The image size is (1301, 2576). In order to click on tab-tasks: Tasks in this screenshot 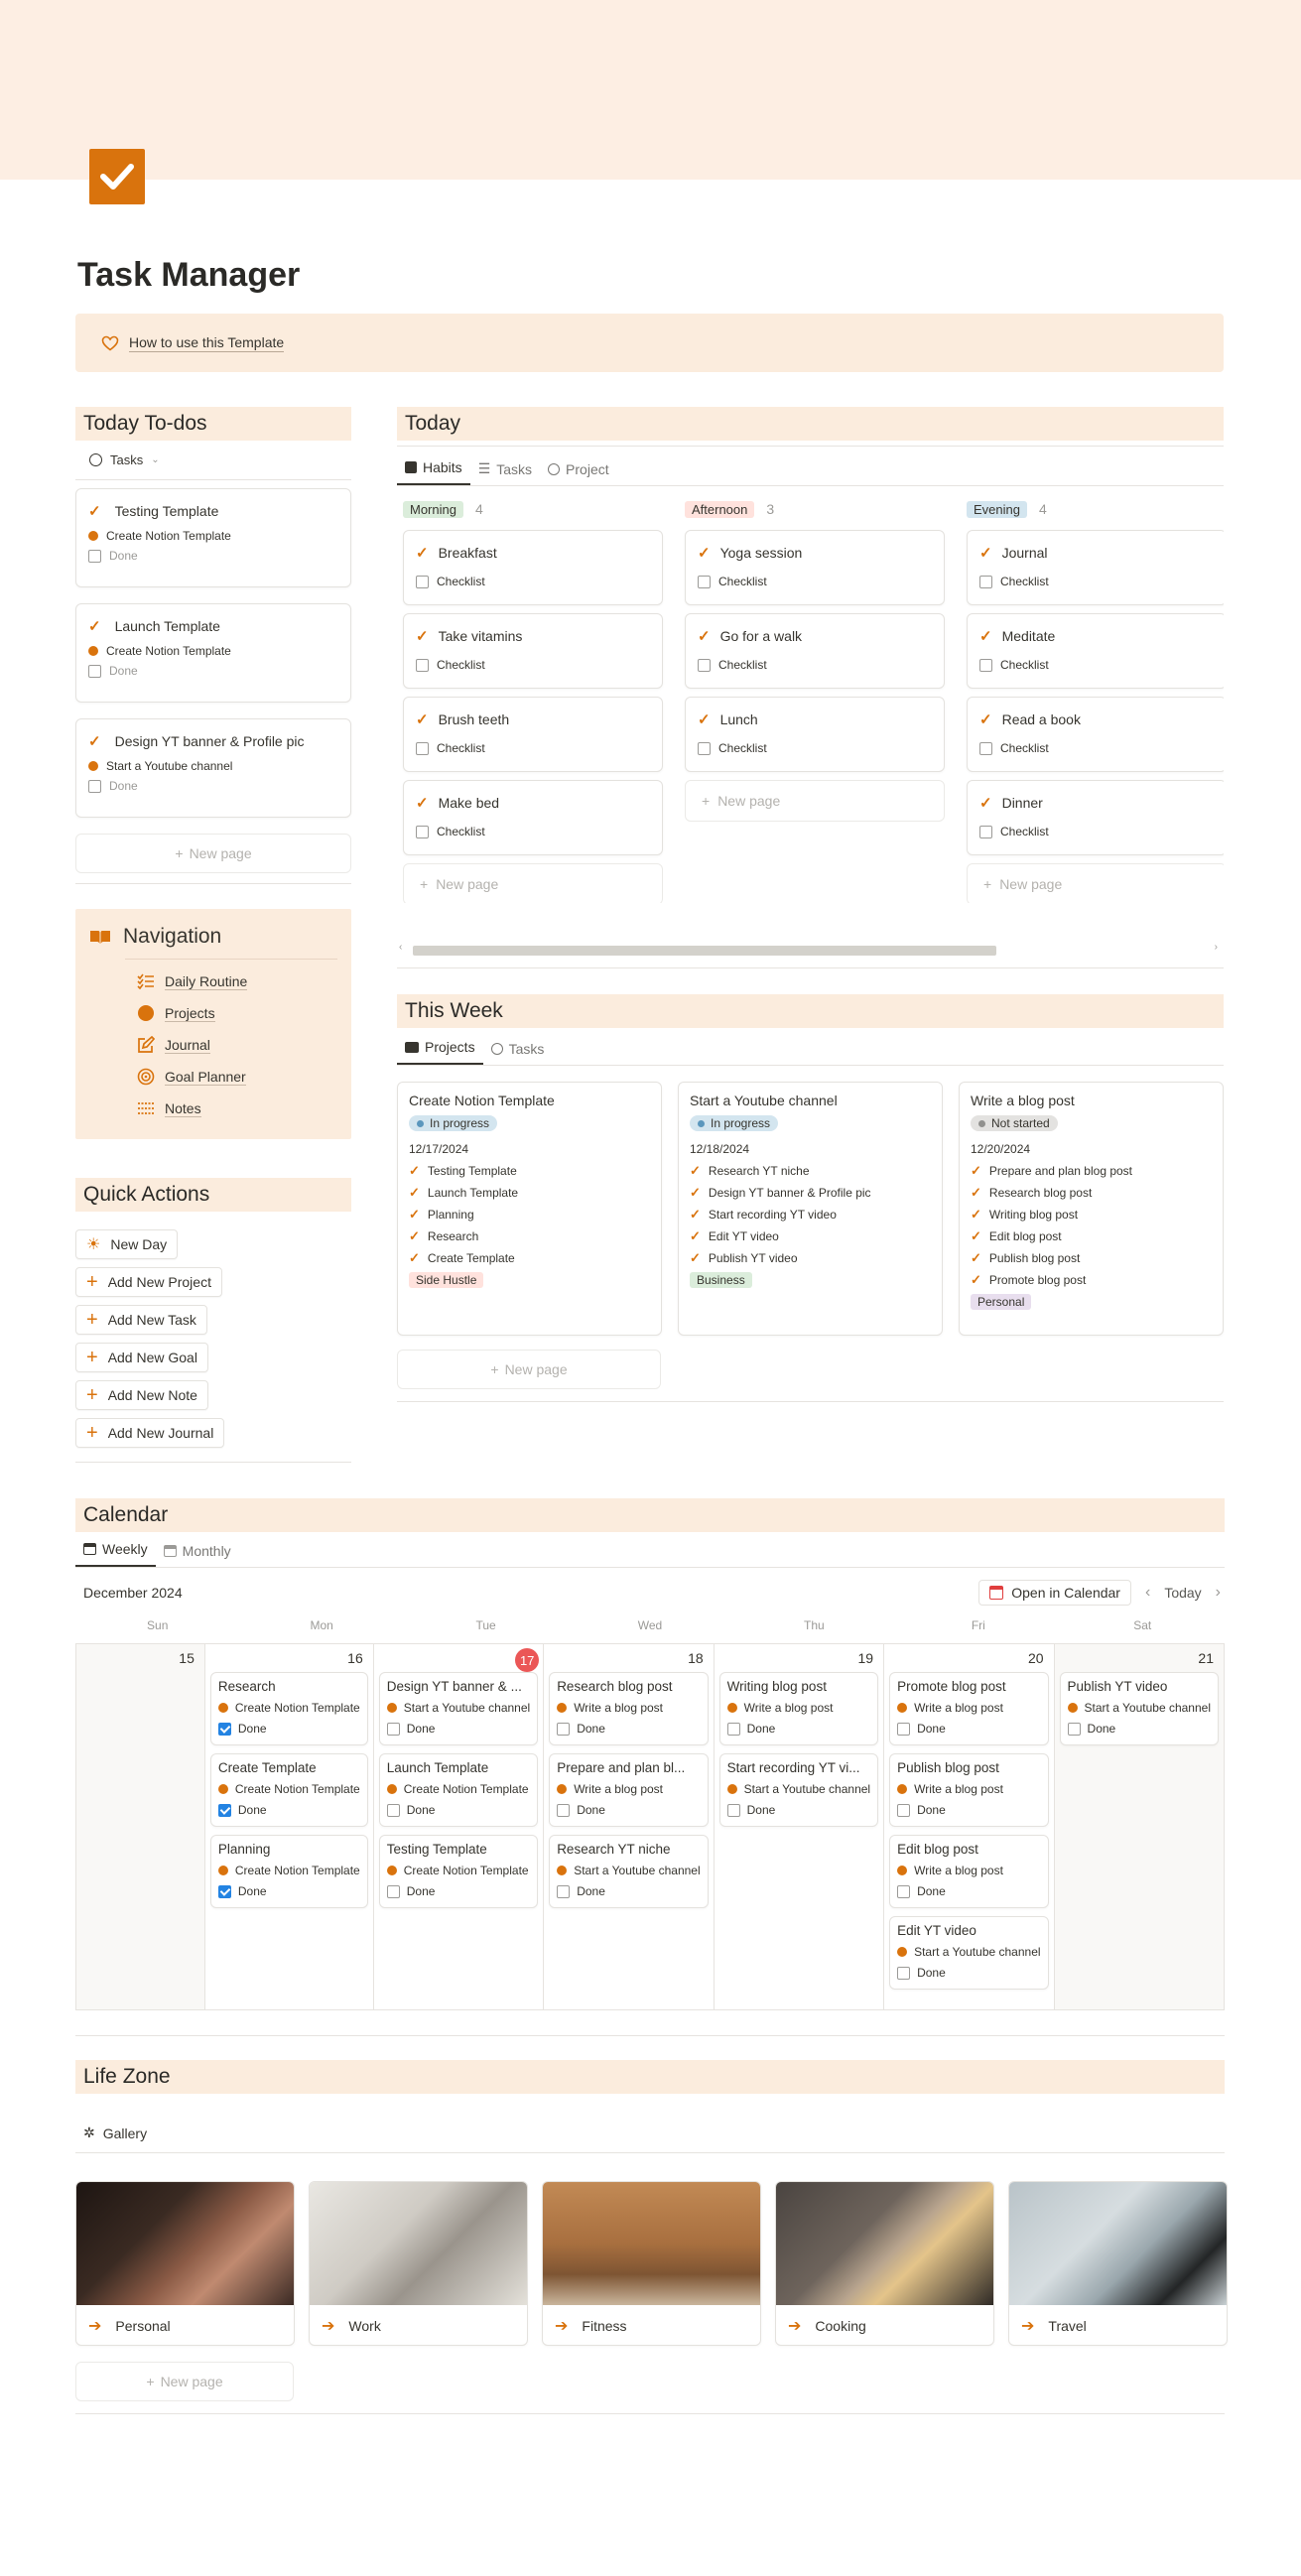, I will do `click(518, 1045)`.